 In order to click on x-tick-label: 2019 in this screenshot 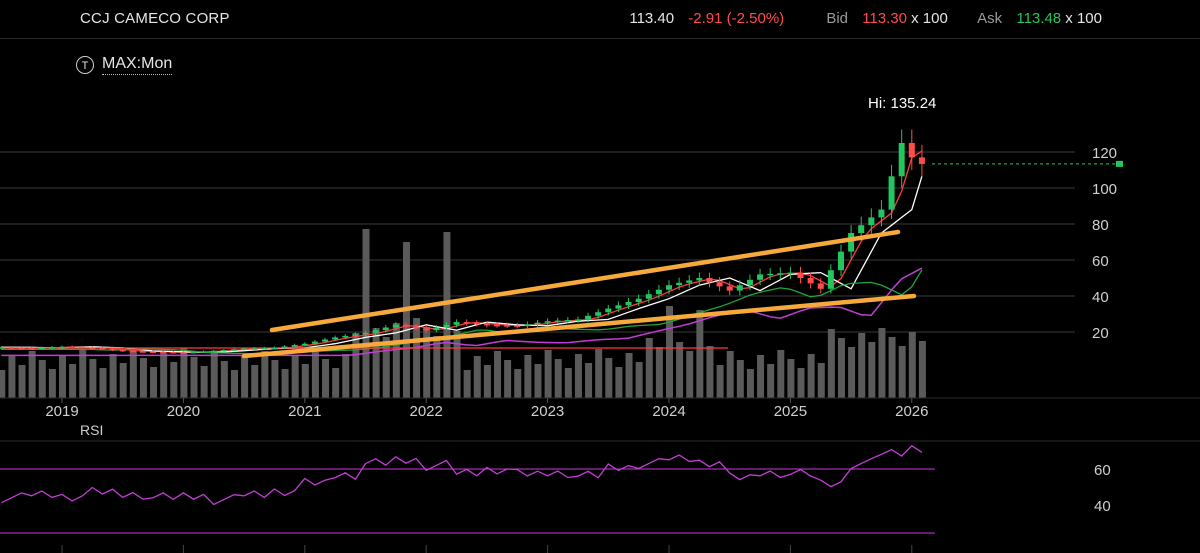, I will do `click(61, 411)`.